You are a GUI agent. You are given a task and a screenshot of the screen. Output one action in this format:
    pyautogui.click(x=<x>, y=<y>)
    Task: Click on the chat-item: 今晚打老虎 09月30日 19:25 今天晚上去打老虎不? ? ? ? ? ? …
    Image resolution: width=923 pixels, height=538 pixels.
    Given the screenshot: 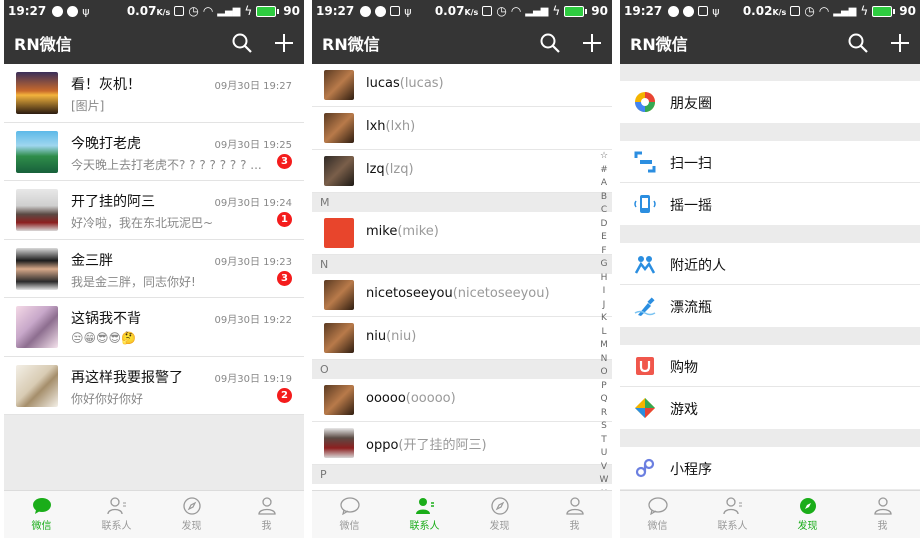 What is the action you would take?
    pyautogui.click(x=154, y=151)
    